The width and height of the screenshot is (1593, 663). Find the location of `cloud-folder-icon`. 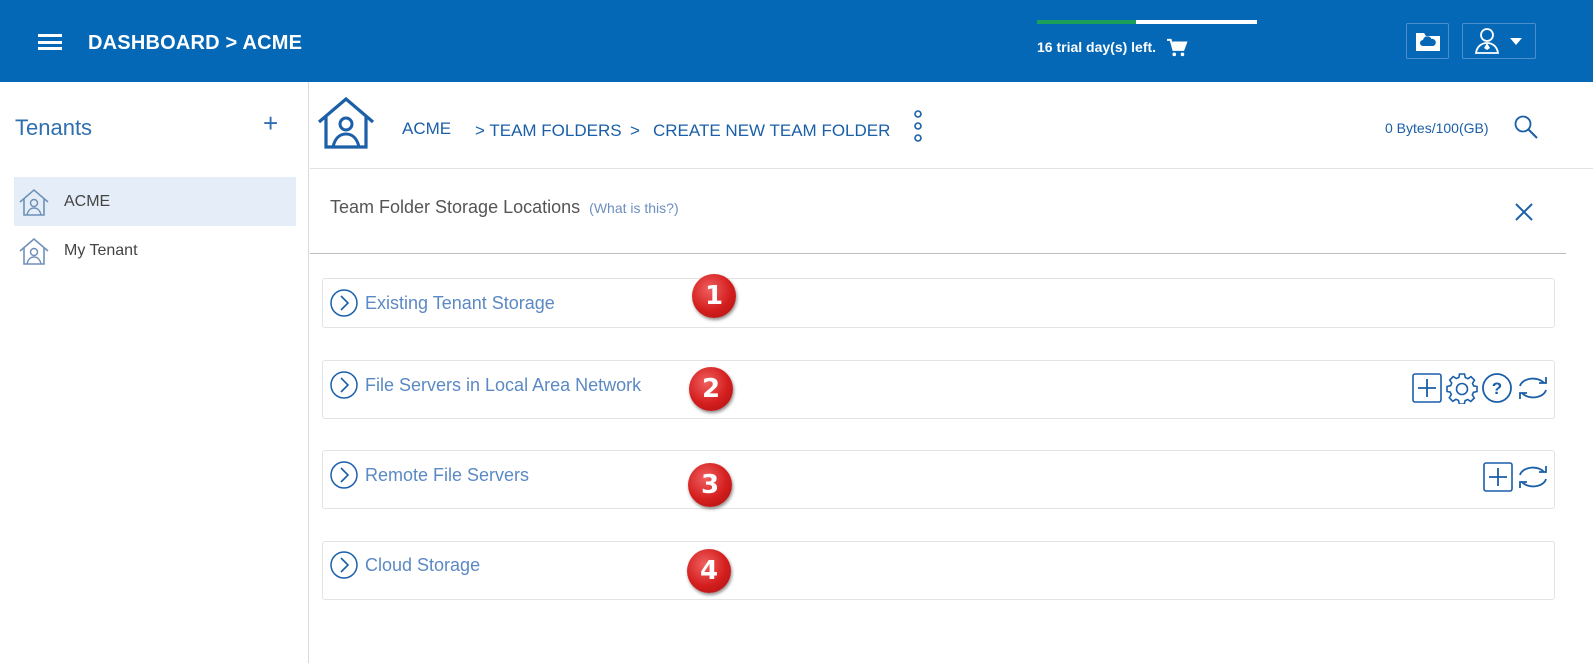

cloud-folder-icon is located at coordinates (1427, 42).